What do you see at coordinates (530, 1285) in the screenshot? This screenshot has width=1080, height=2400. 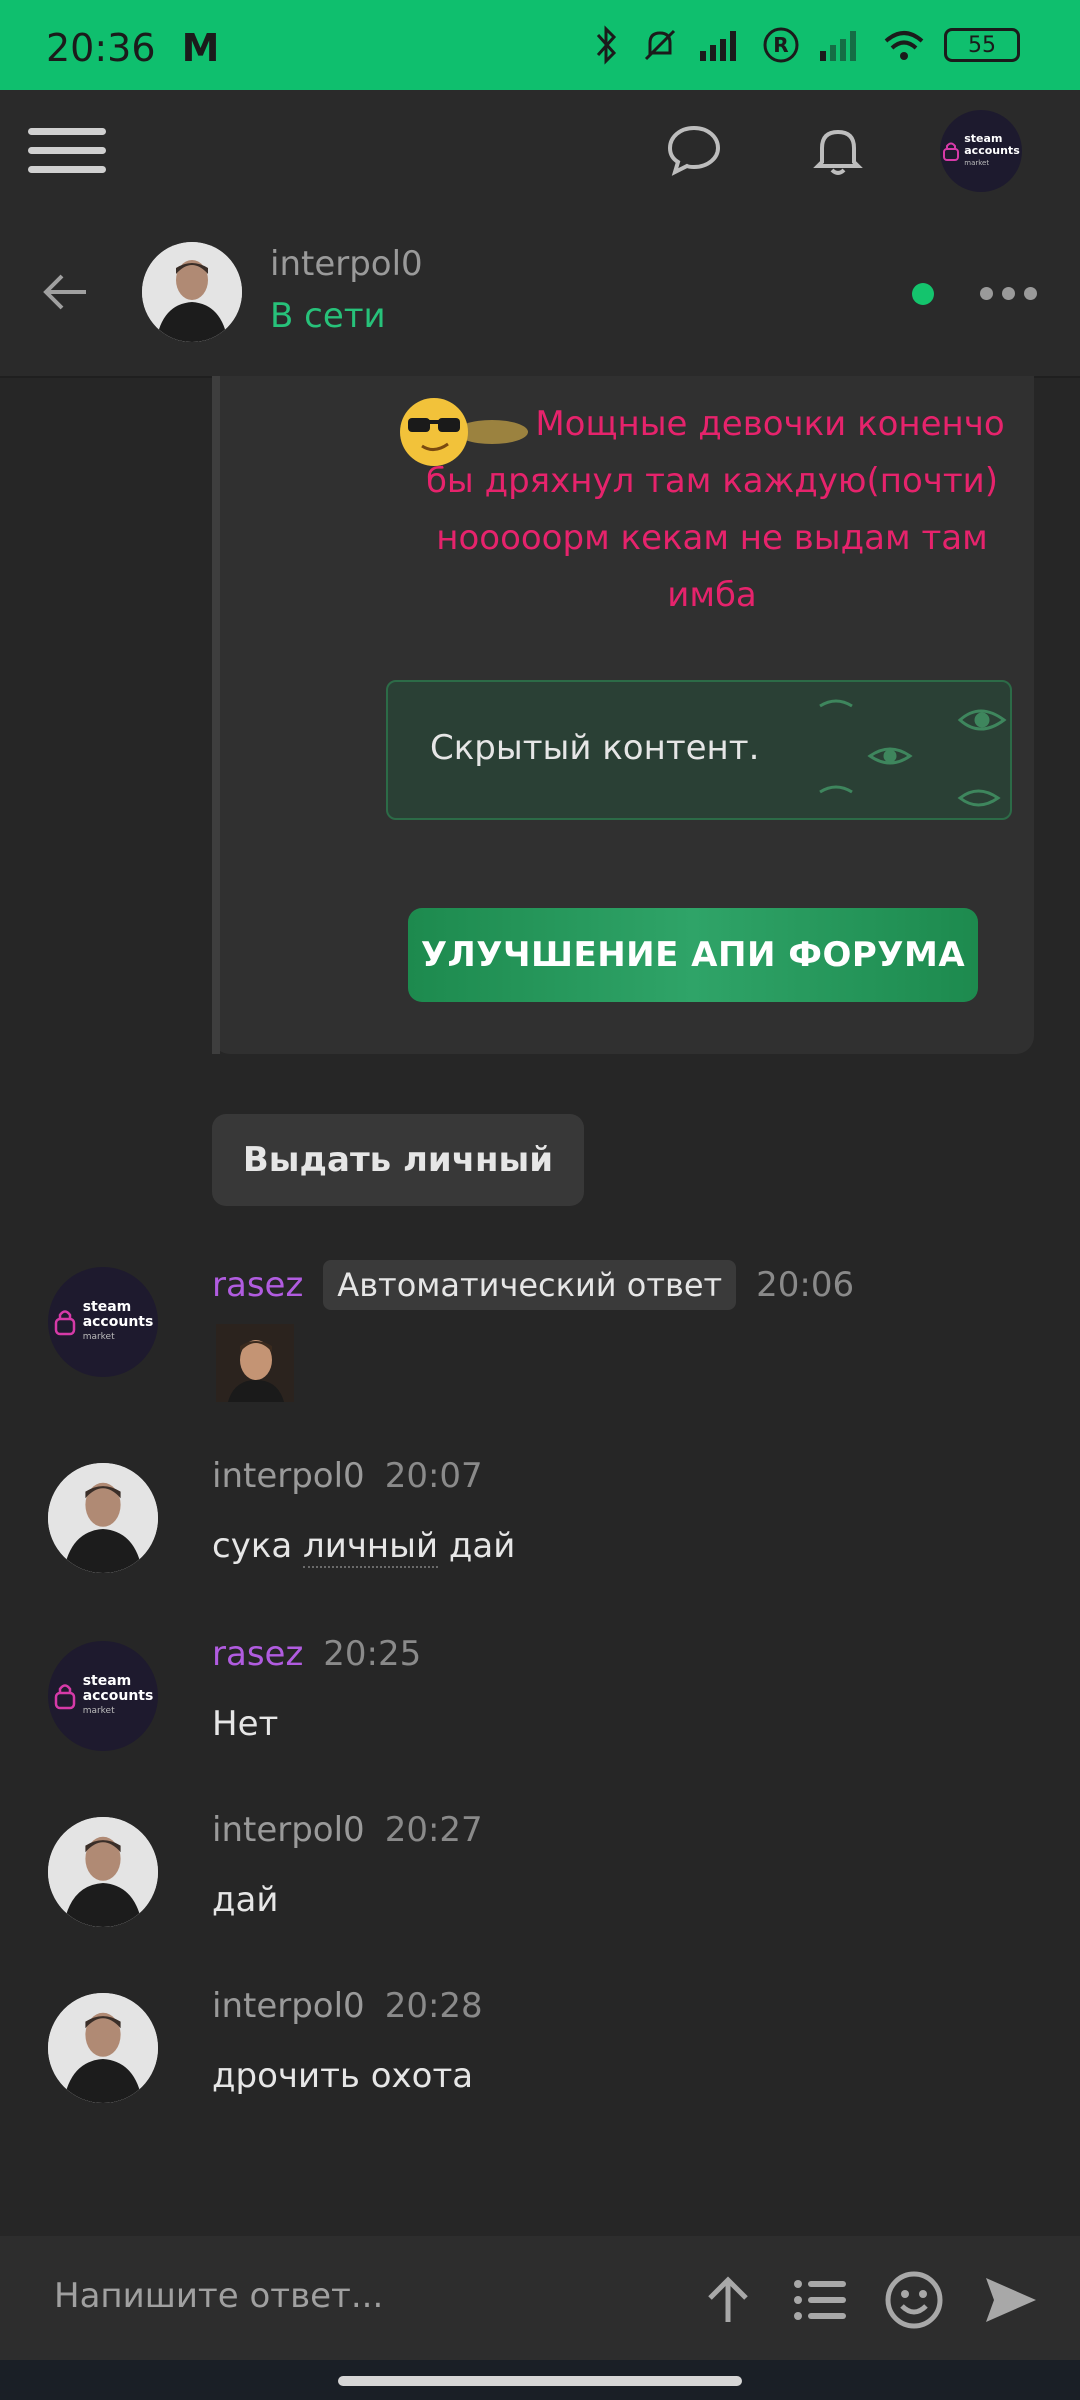 I see `auto-reply-badge: Автоматический ответ` at bounding box center [530, 1285].